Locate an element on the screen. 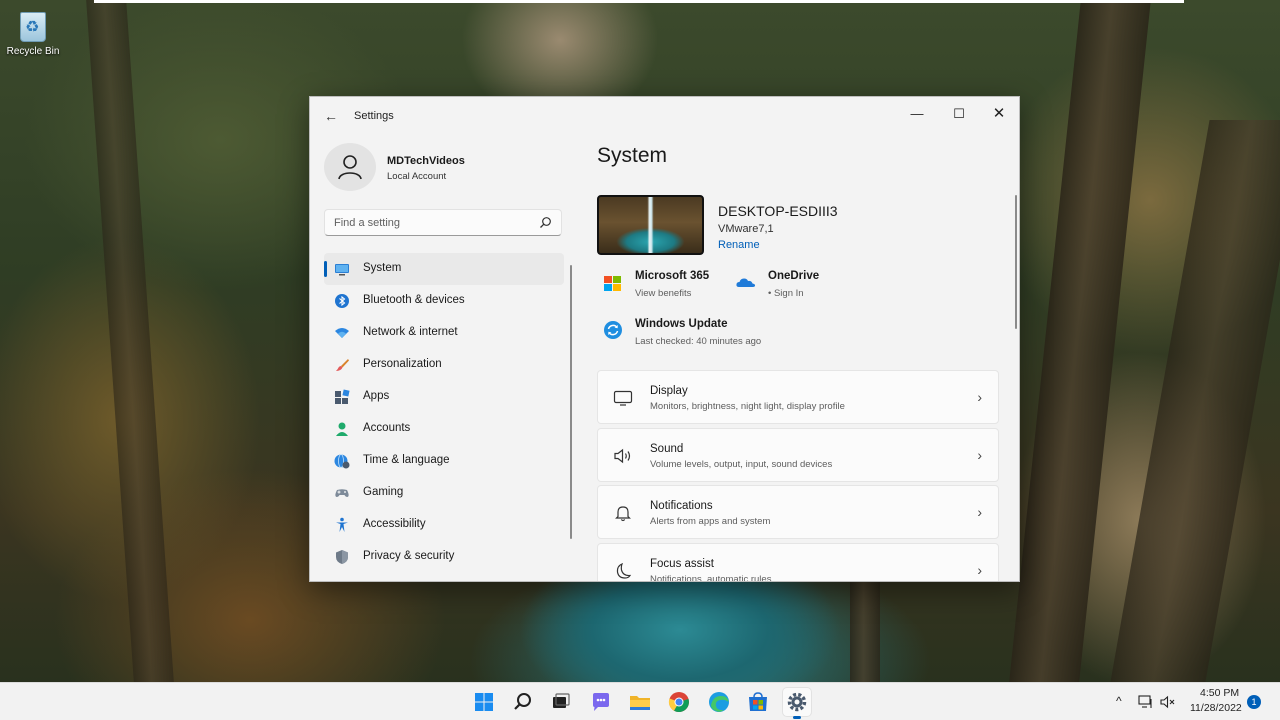  bell-icon is located at coordinates (623, 514).